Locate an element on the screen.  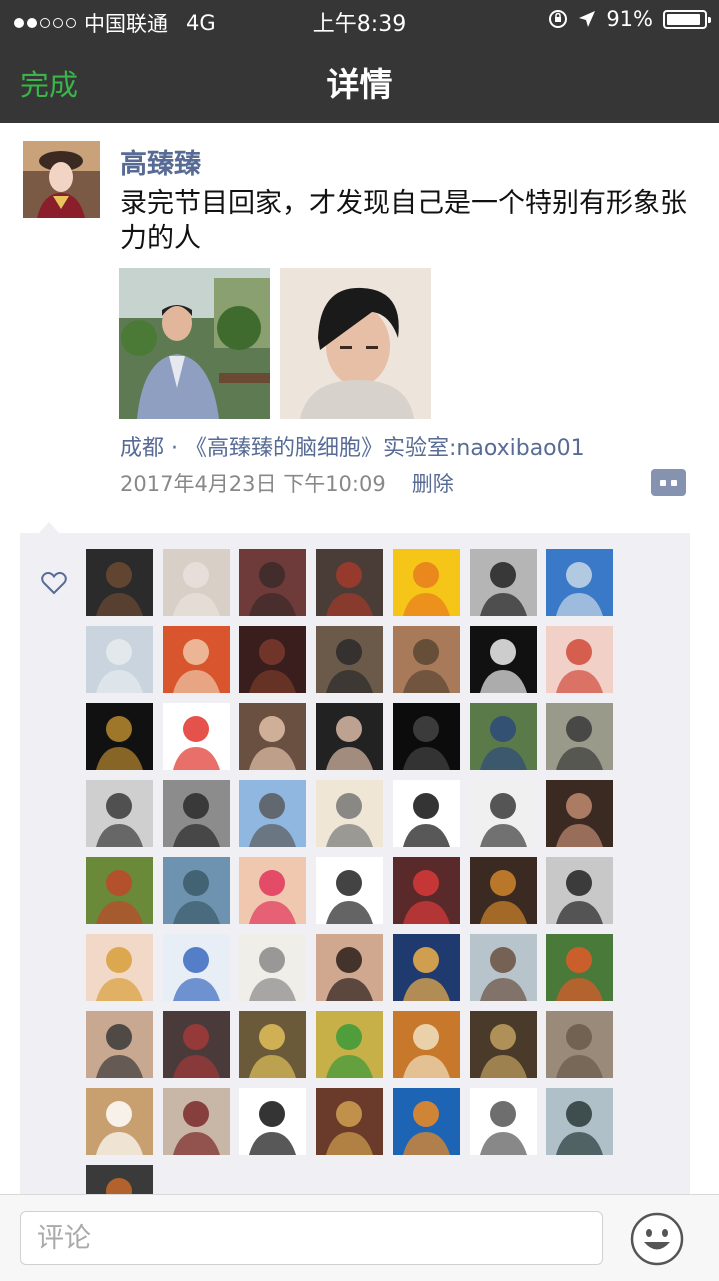
post-text: 录完节目回家，才发现自己是一个特别有形象张力的人 is located at coordinates (403, 221).